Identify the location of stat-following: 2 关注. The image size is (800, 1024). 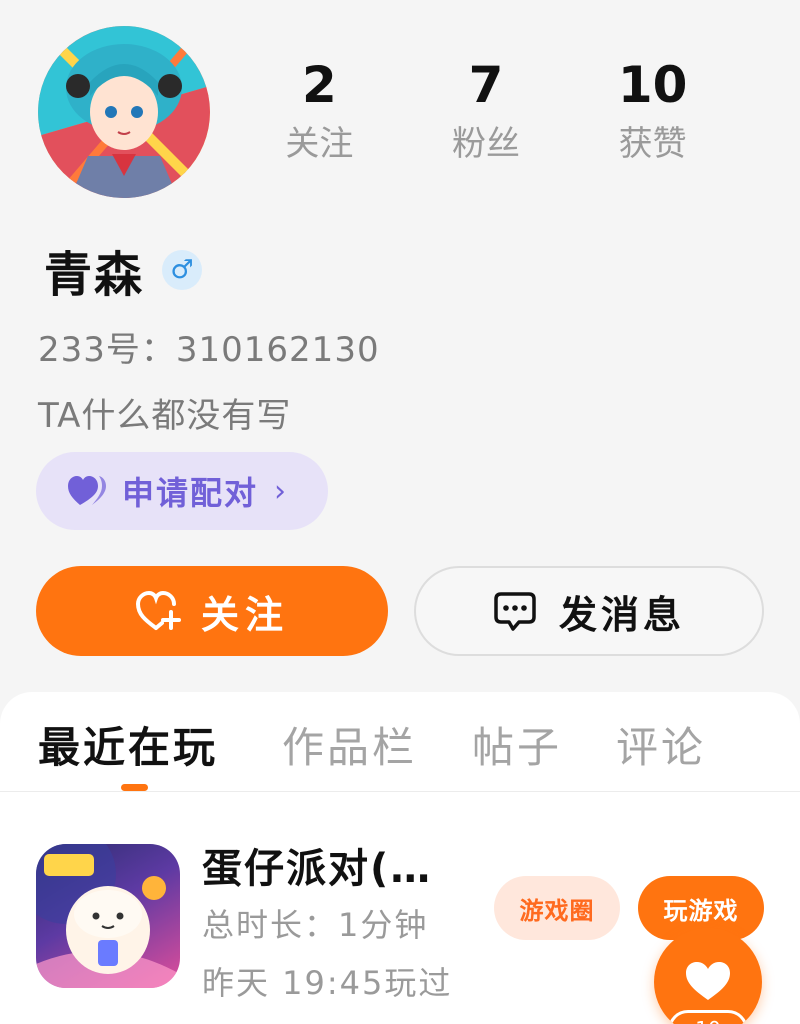
(319, 117).